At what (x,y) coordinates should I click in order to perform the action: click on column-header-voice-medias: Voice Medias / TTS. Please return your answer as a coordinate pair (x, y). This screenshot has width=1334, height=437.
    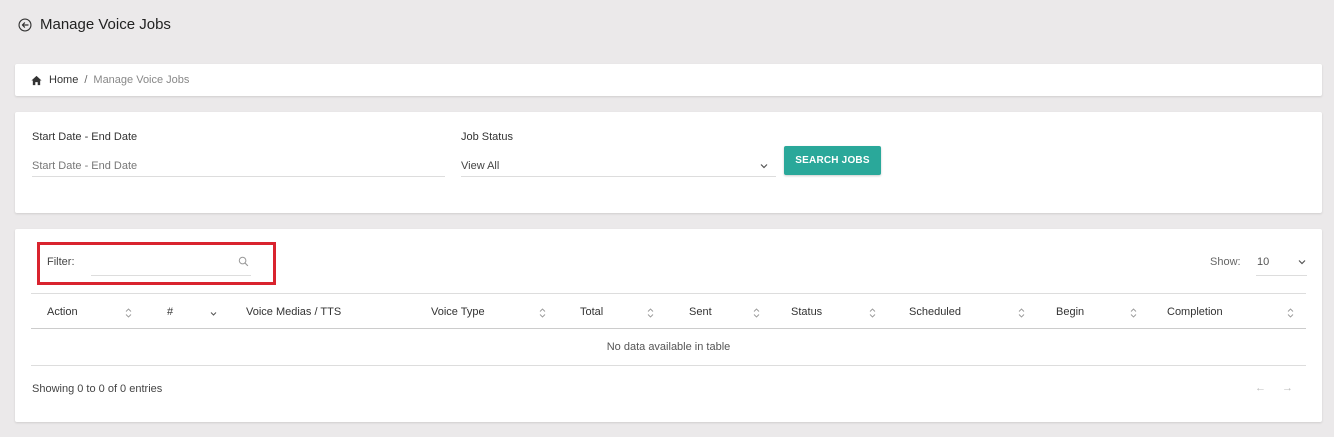
    Looking at the image, I should click on (293, 312).